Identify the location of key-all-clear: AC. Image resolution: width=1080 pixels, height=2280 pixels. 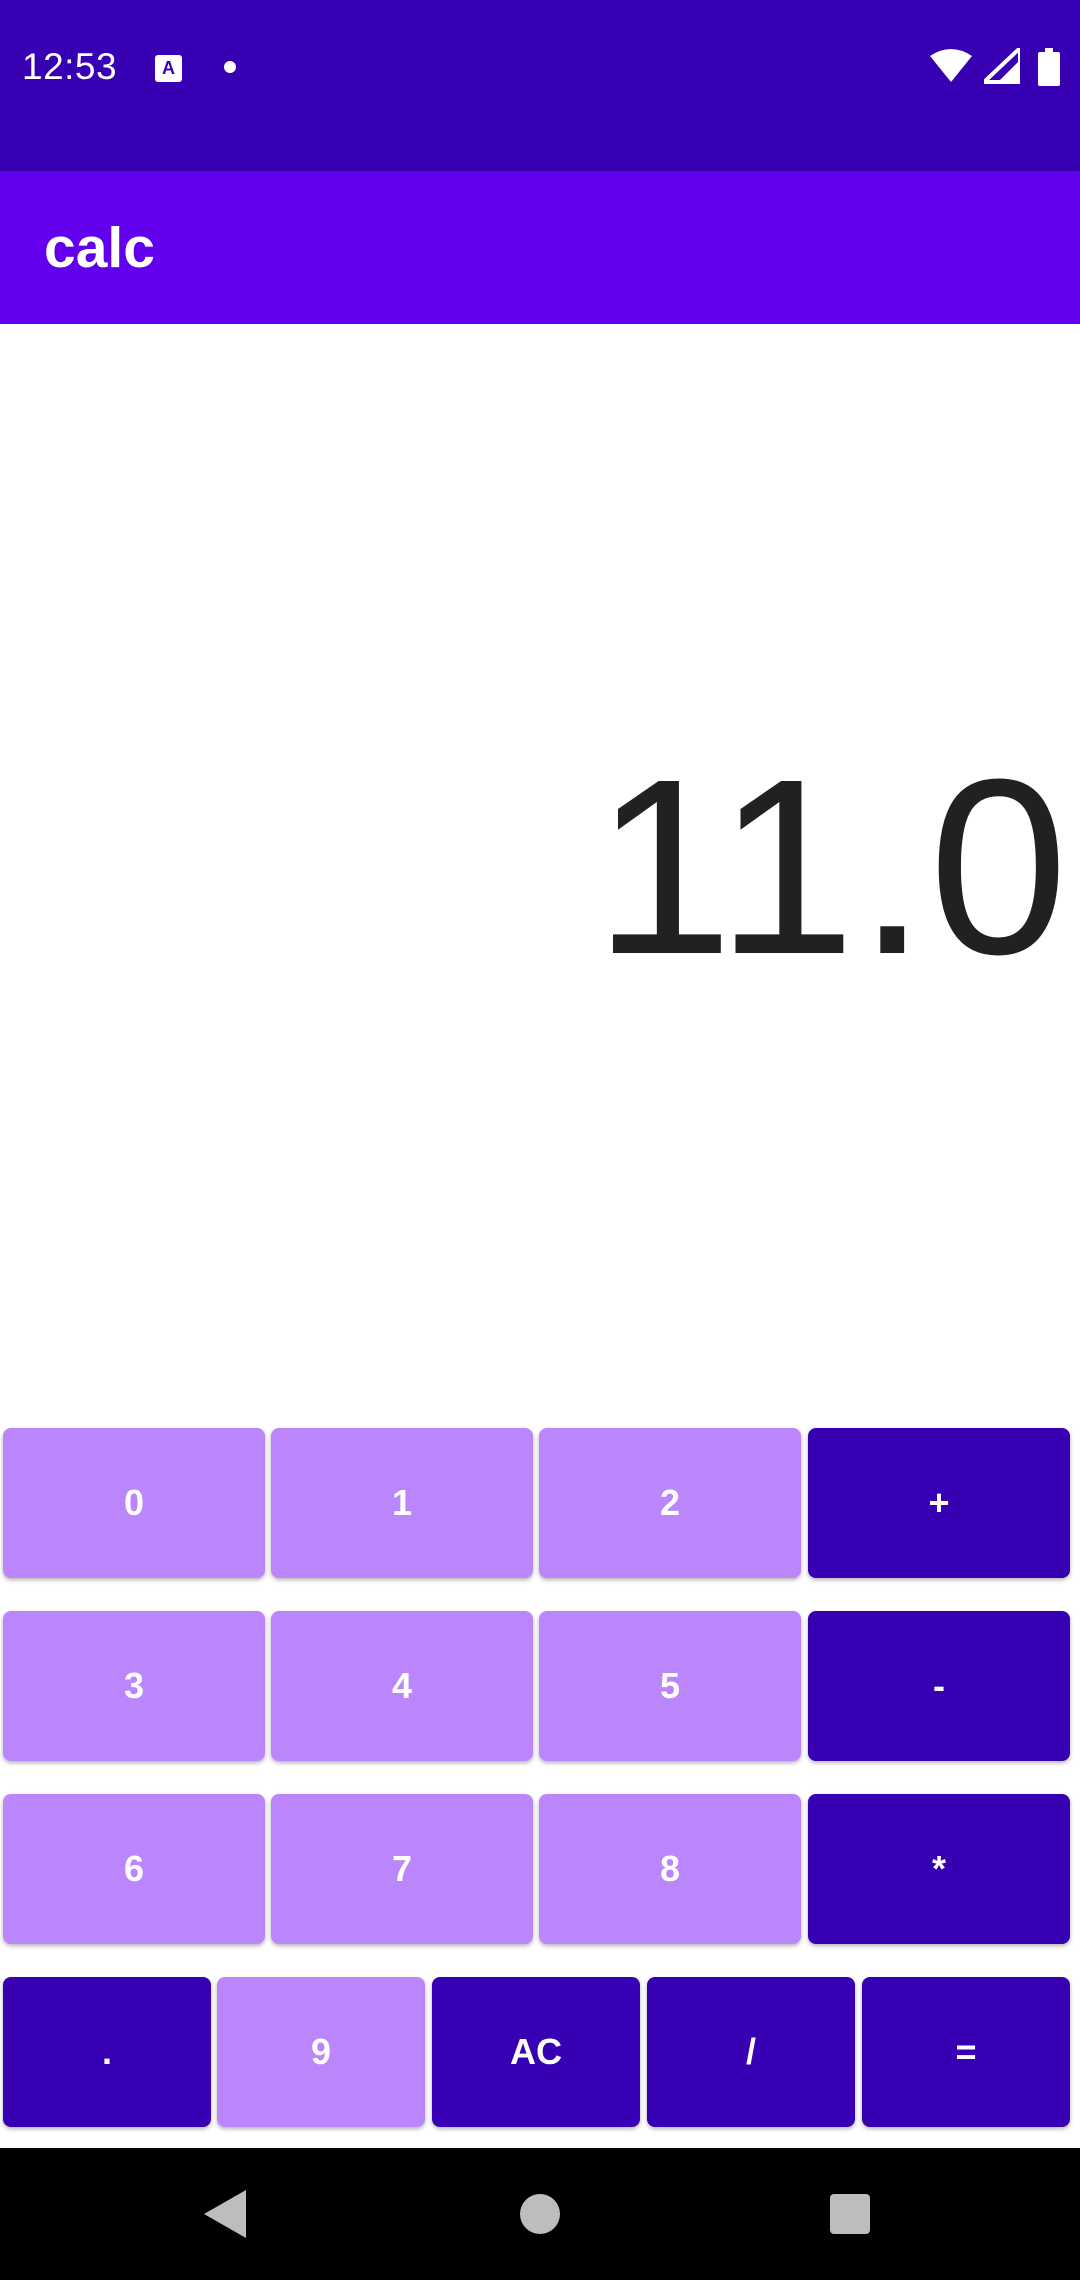
(536, 2052).